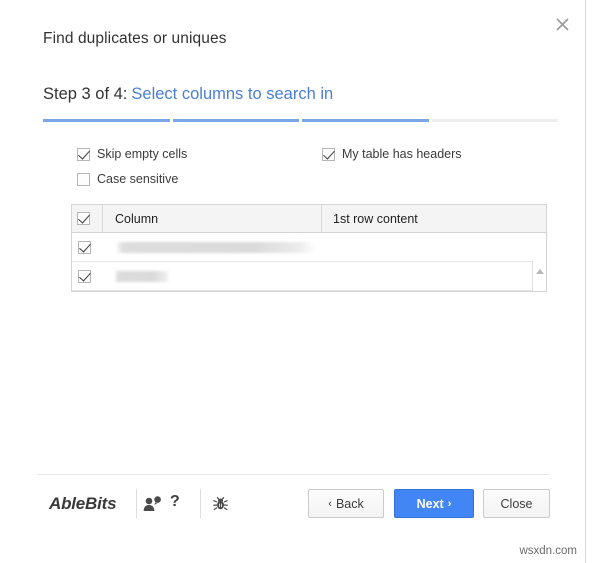 The height and width of the screenshot is (563, 600). I want to click on option-my-table-has-headers: My table has headers, so click(392, 154).